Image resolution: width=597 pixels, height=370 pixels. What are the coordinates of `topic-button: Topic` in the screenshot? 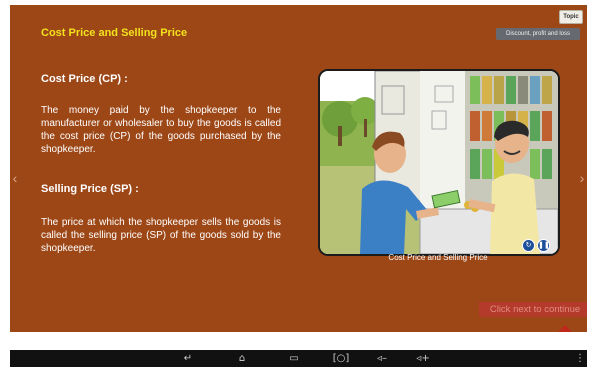 It's located at (571, 17).